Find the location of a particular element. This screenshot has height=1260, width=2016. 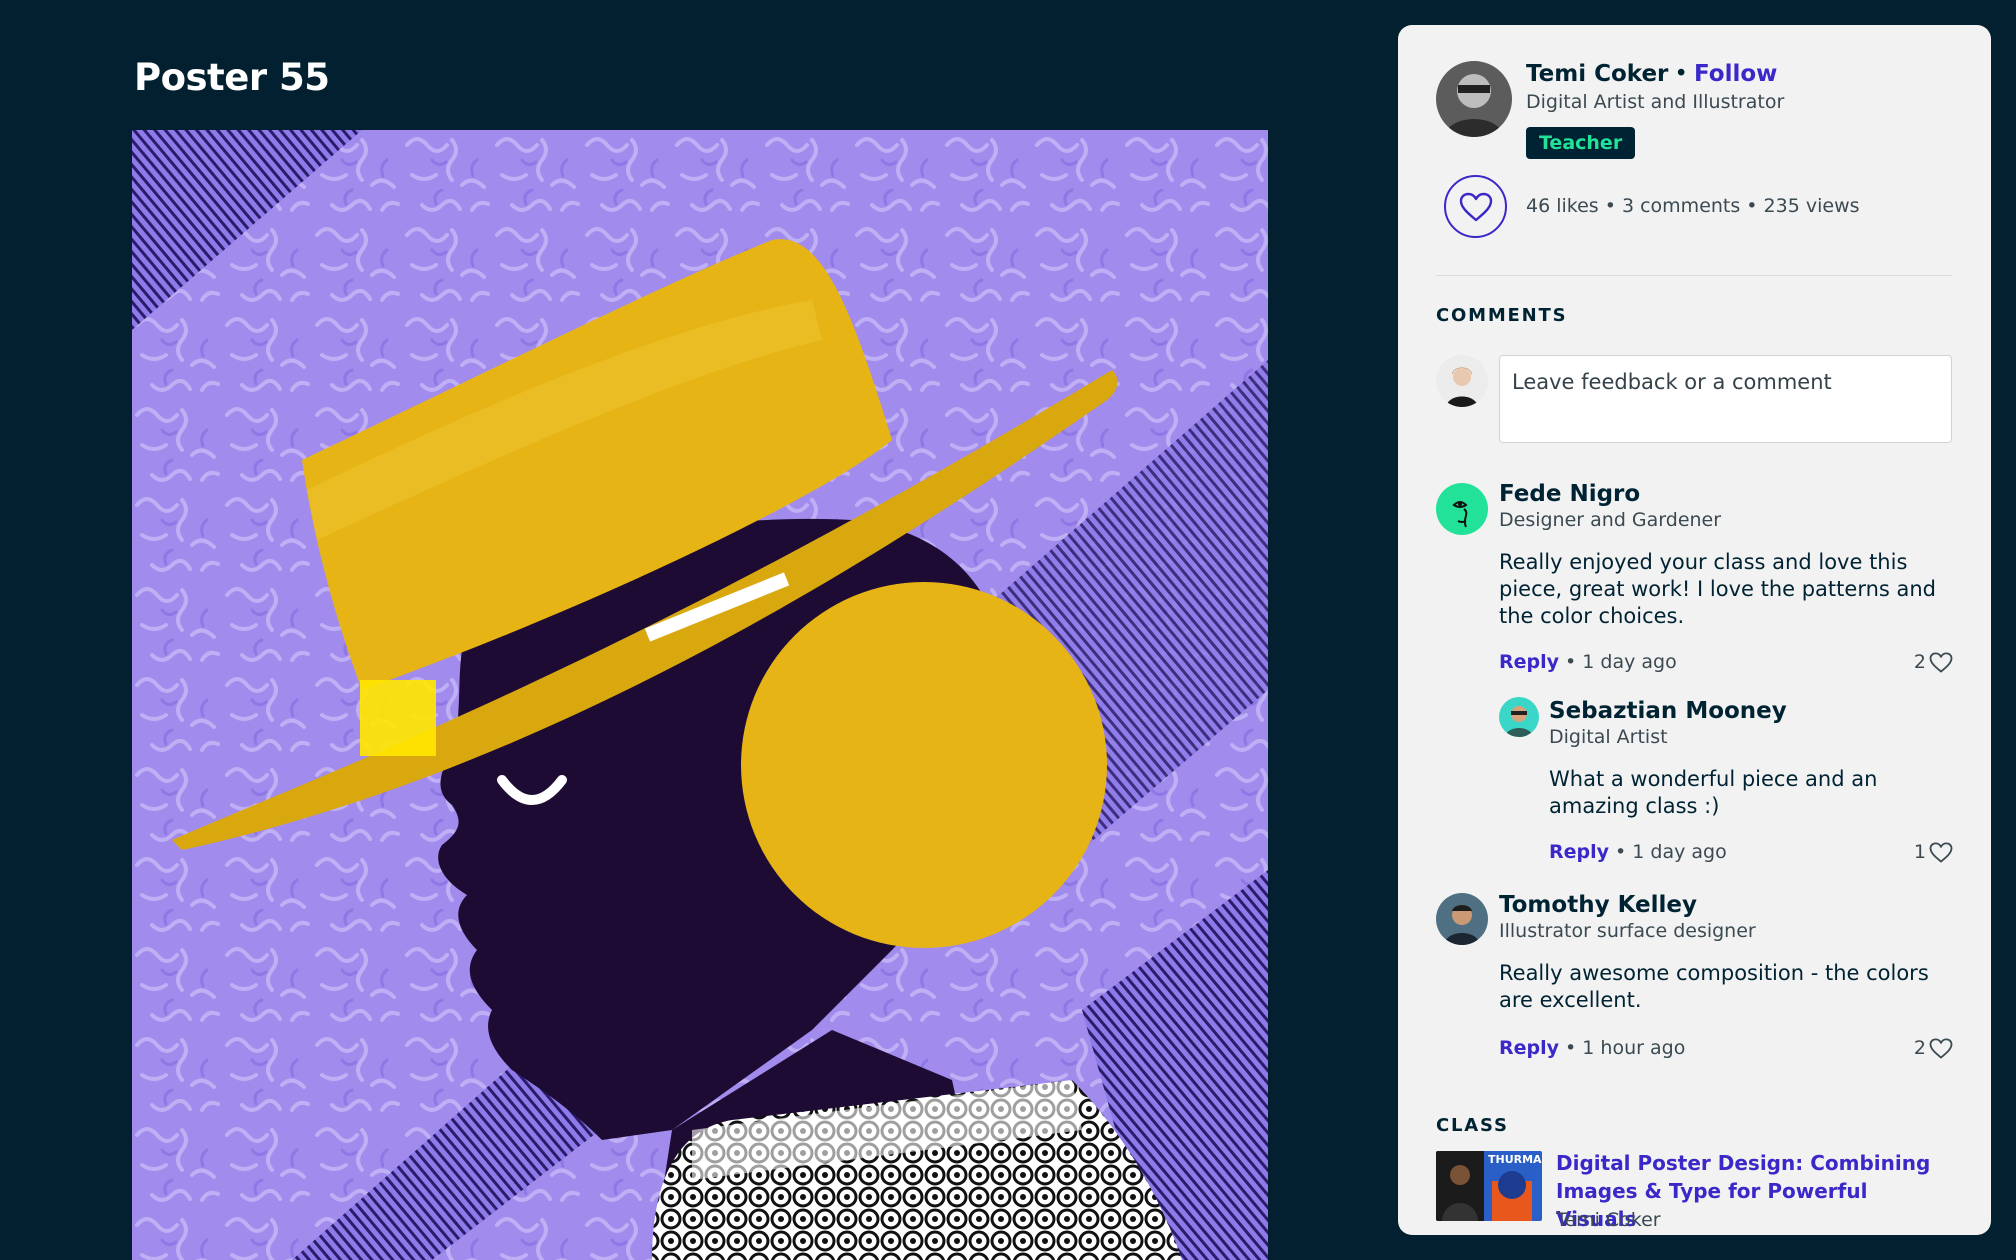

commenter-name: Fede Nigro is located at coordinates (1569, 494).